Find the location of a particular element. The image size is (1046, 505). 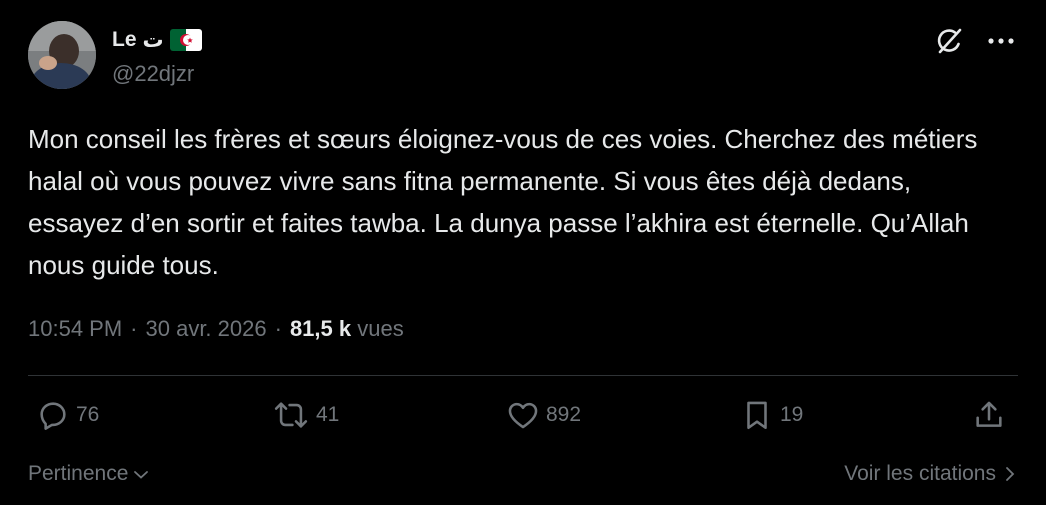

views-count: 81,5 k is located at coordinates (320, 328).